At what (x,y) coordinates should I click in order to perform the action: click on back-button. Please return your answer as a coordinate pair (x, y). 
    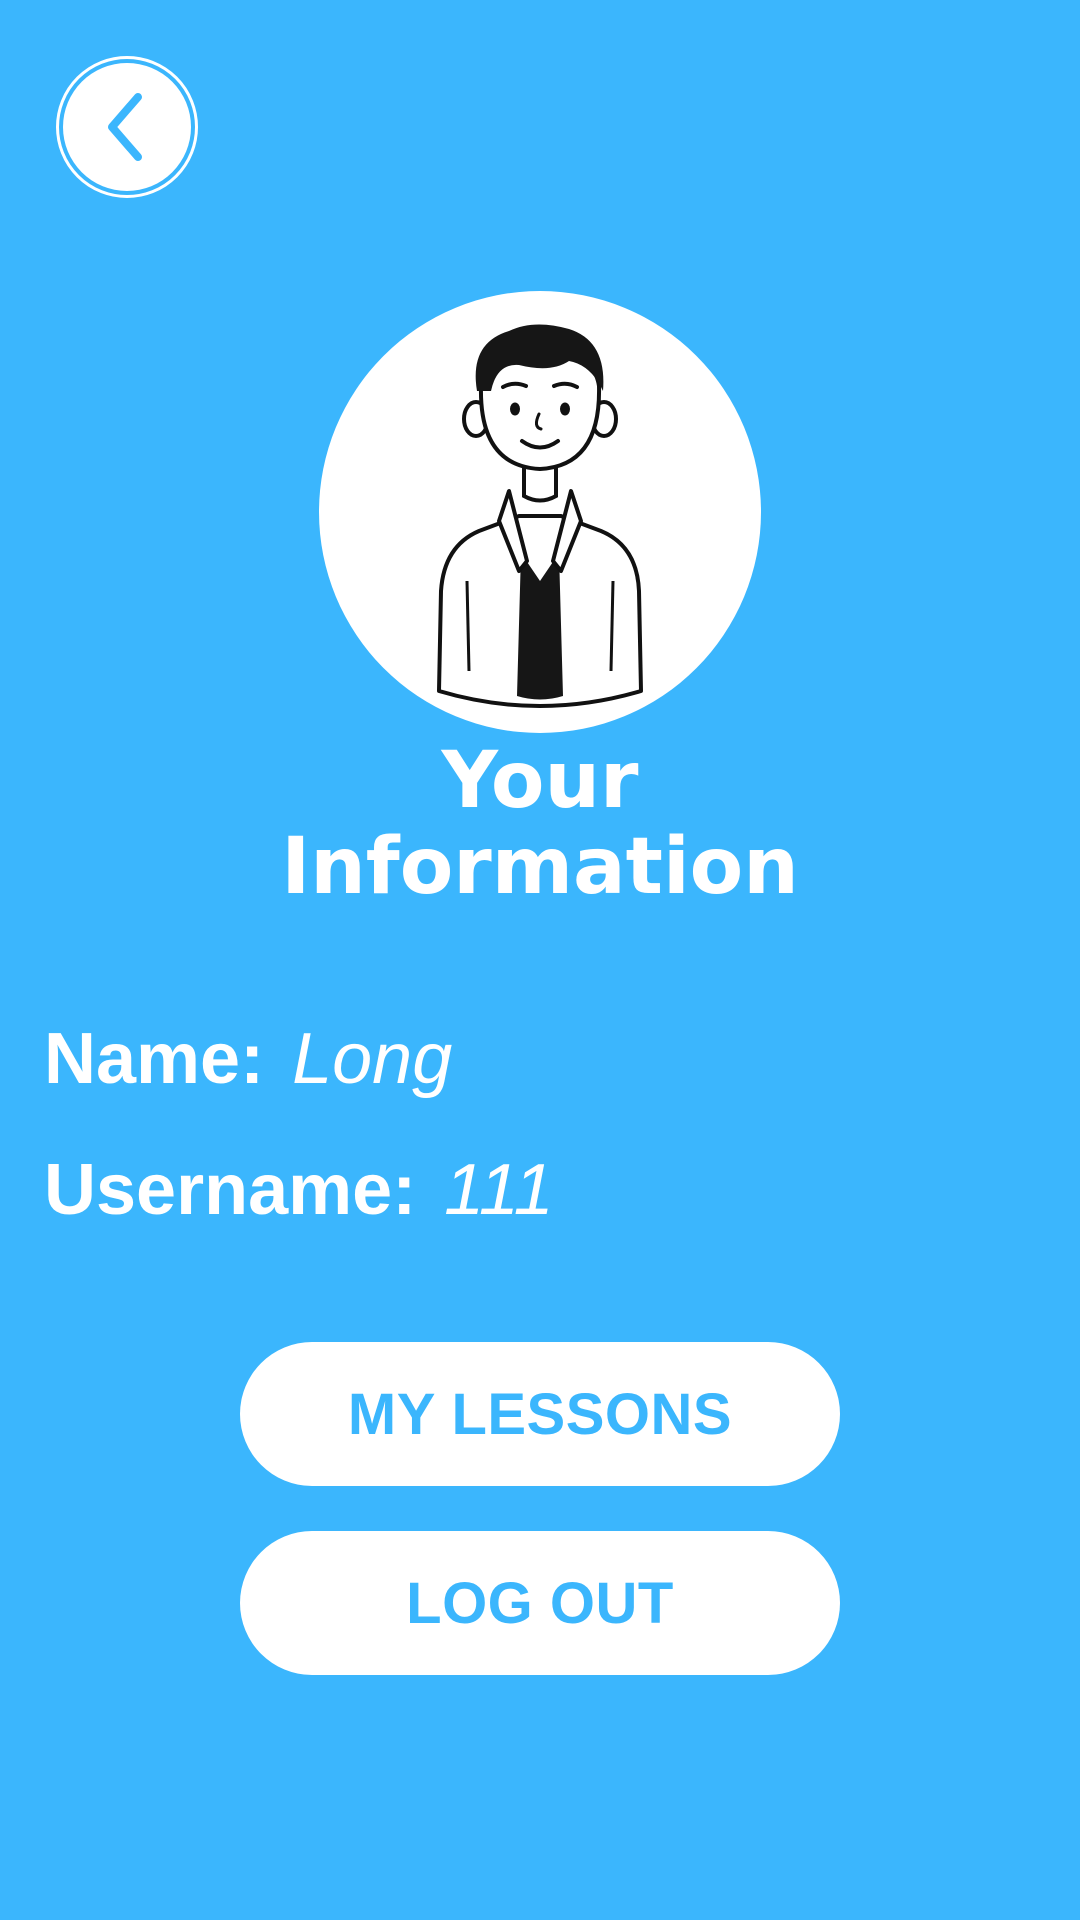
    Looking at the image, I should click on (127, 127).